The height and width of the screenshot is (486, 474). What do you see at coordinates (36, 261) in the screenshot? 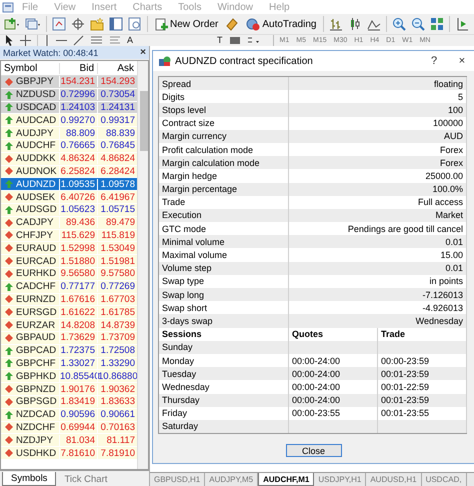
I see `symbol-name: EURCAD` at bounding box center [36, 261].